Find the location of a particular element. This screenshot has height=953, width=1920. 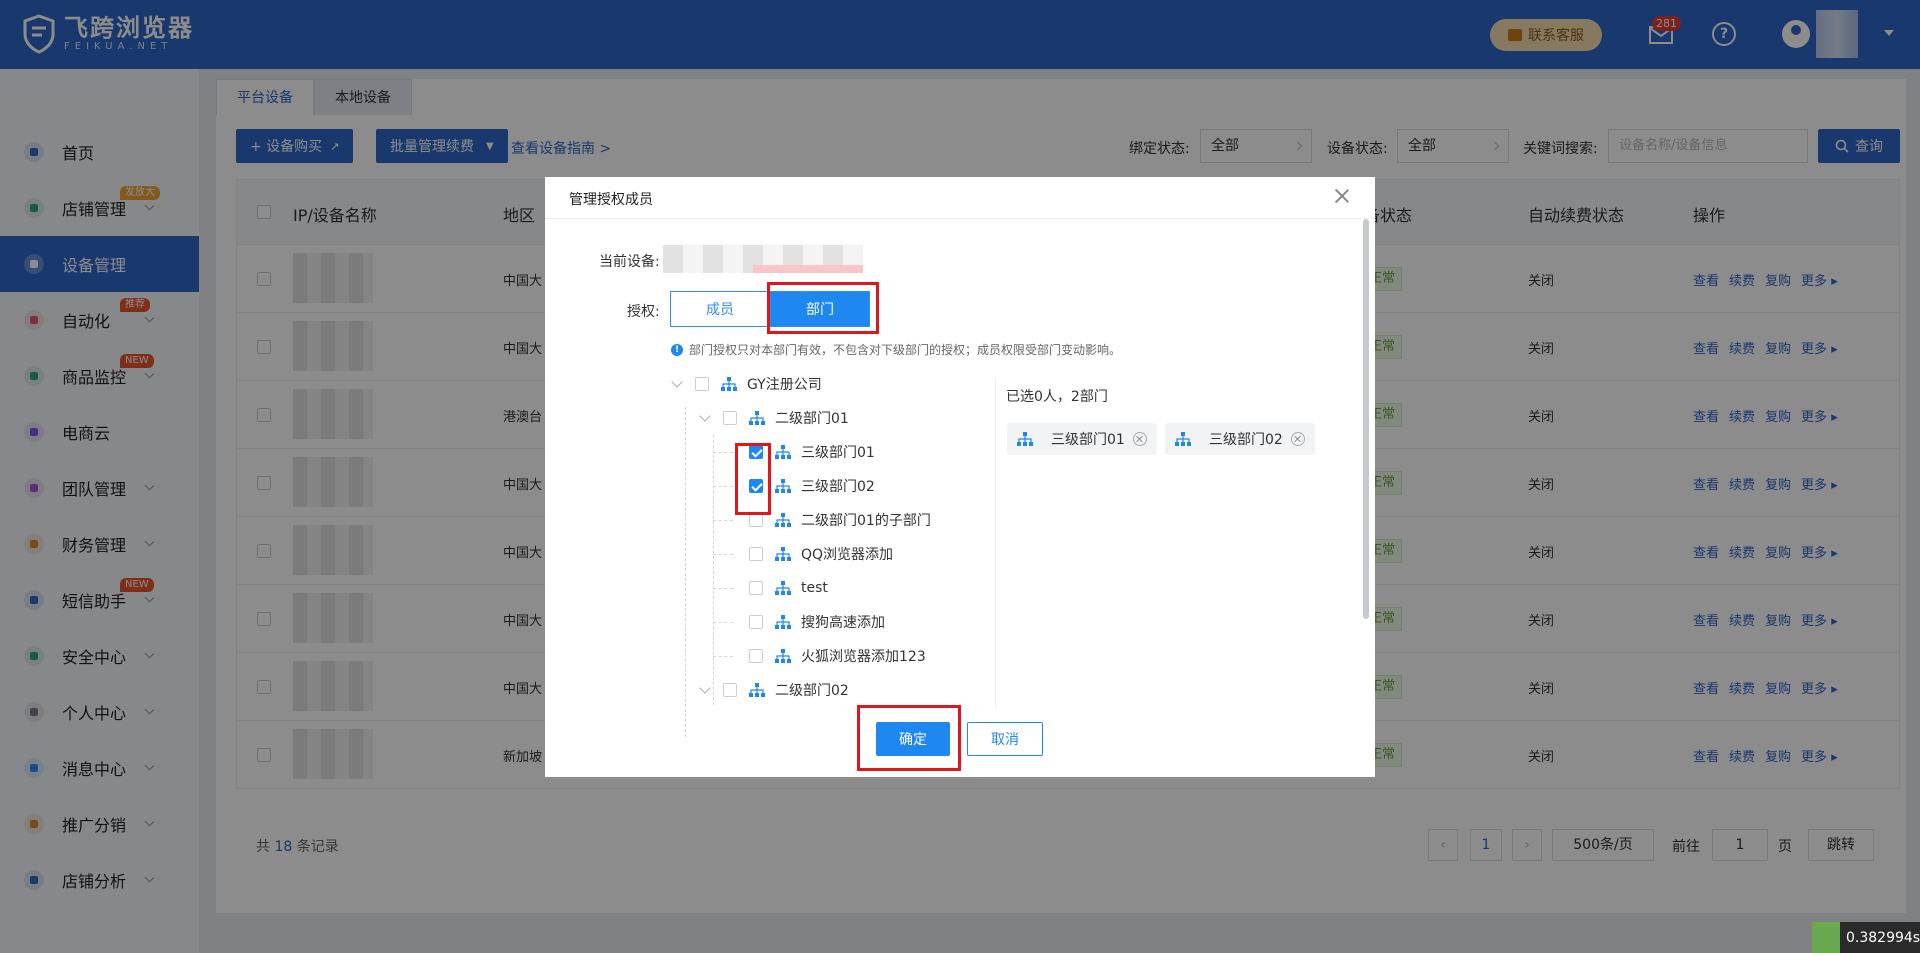

tree-node: 搜狗高速添加 is located at coordinates (817, 622).